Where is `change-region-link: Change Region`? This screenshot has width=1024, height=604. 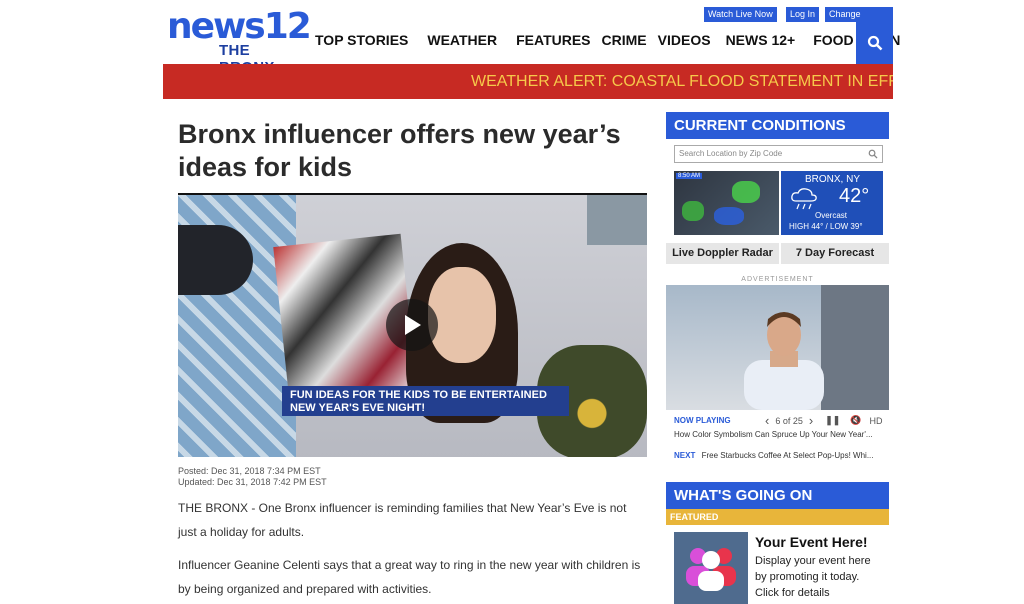
change-region-link: Change Region is located at coordinates (859, 20).